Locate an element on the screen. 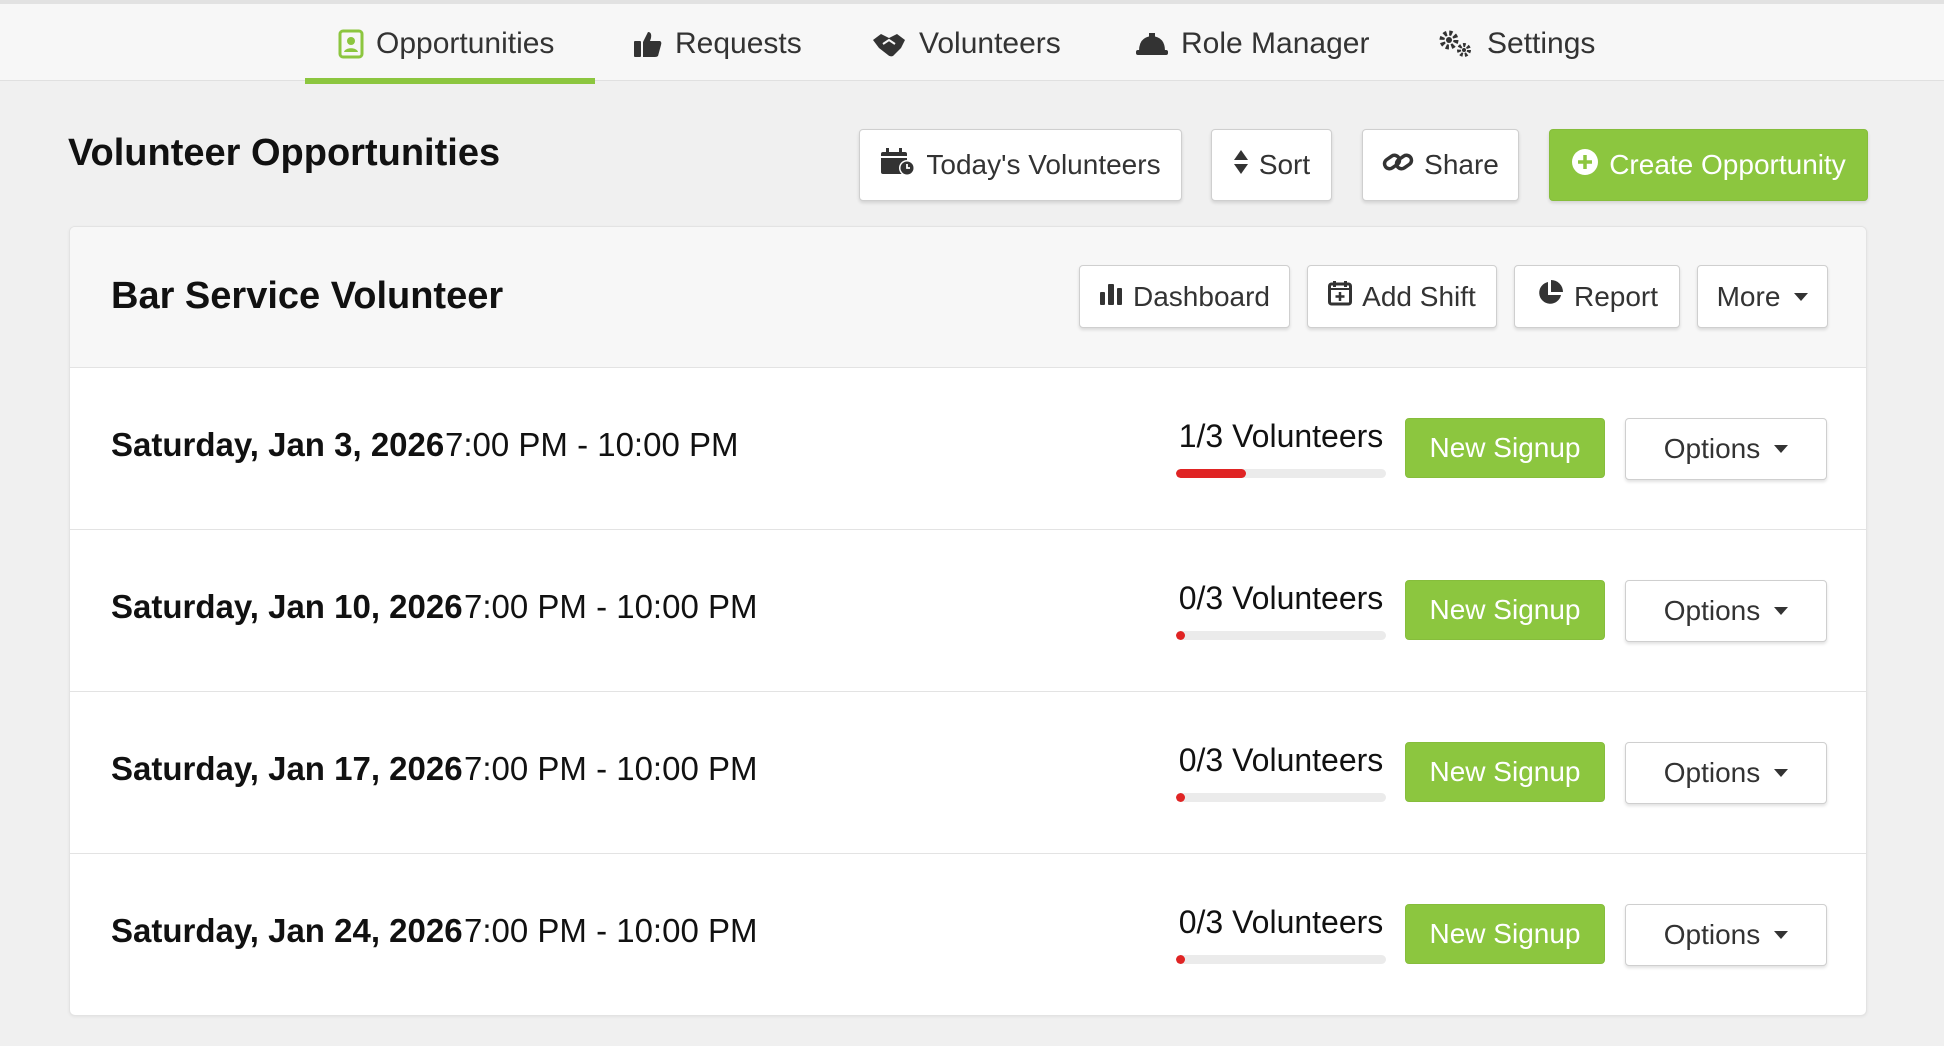  shift-date: Saturday, Jan 24, 2026 is located at coordinates (287, 930).